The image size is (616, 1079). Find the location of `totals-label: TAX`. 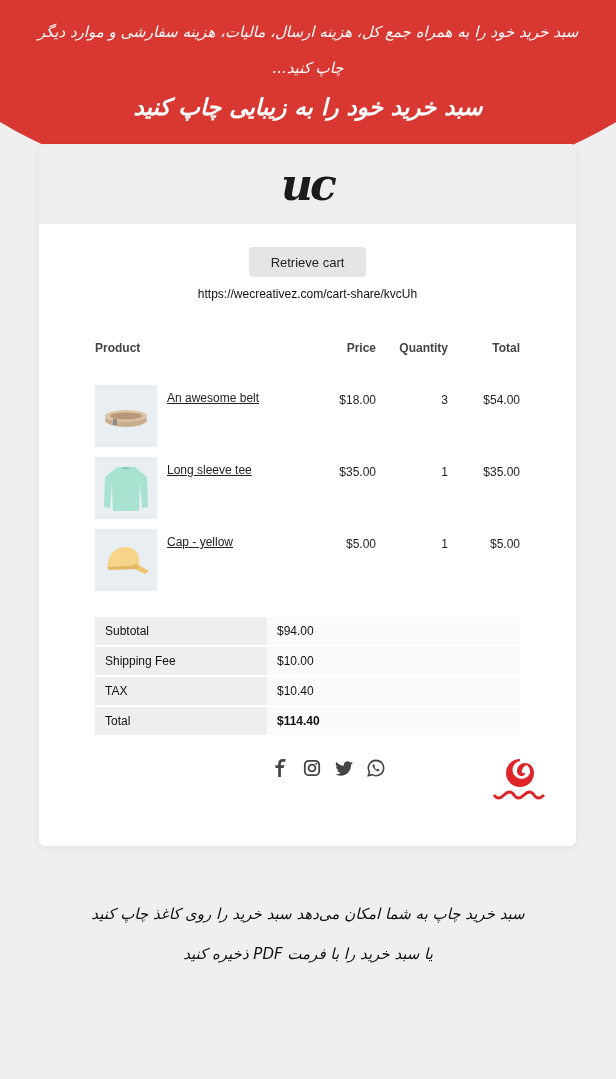

totals-label: TAX is located at coordinates (181, 691).